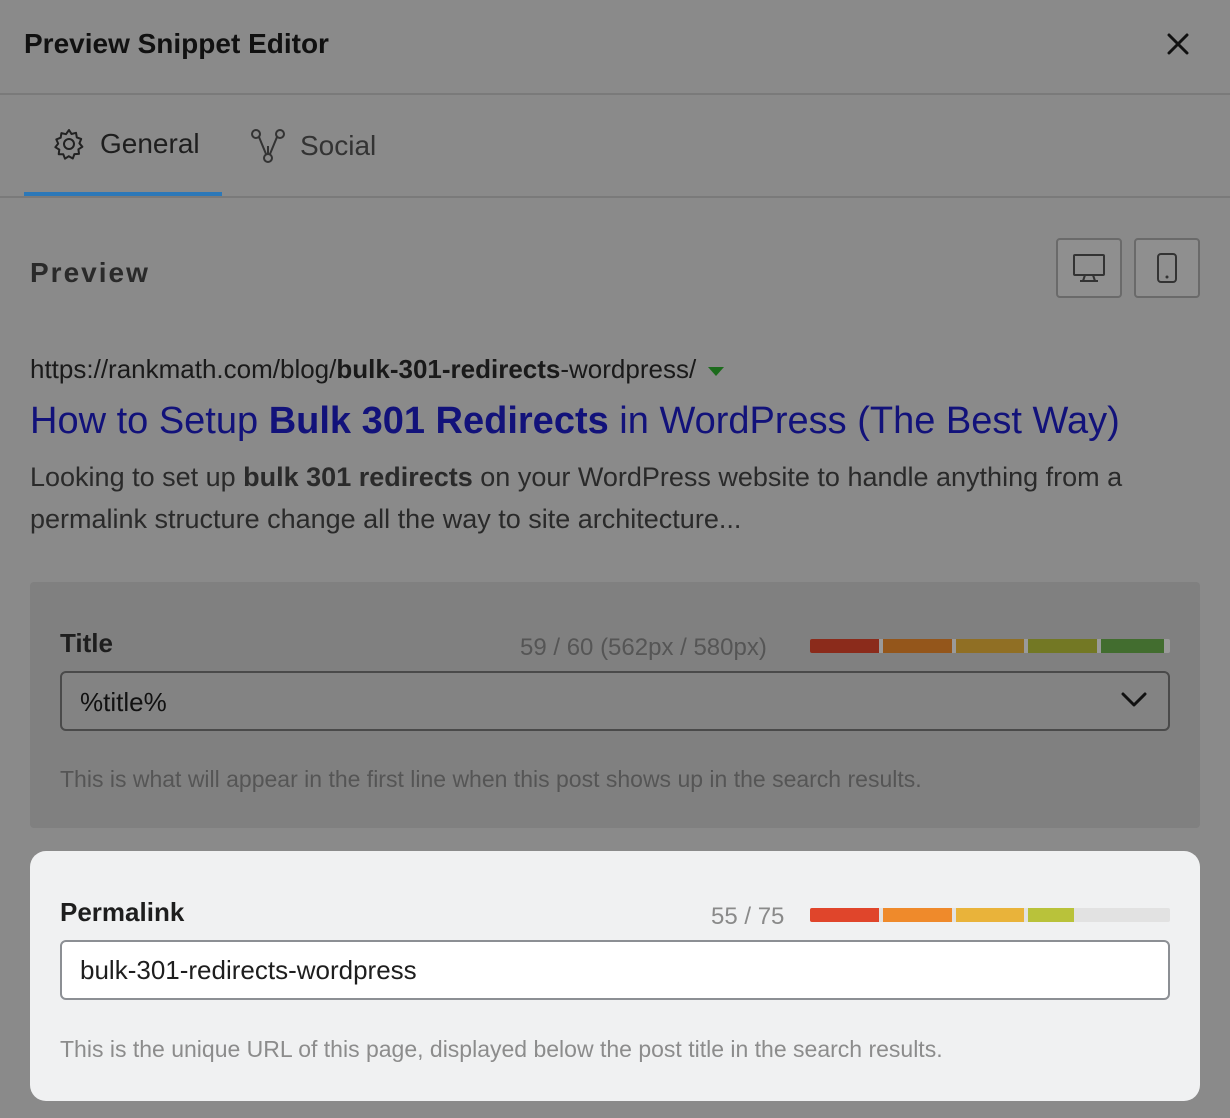  What do you see at coordinates (176, 43) in the screenshot?
I see `modal-title: Preview Snippet Editor` at bounding box center [176, 43].